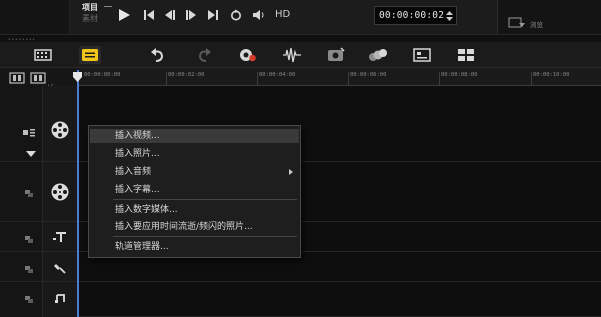  I want to click on mode-clip: 素材, so click(90, 19).